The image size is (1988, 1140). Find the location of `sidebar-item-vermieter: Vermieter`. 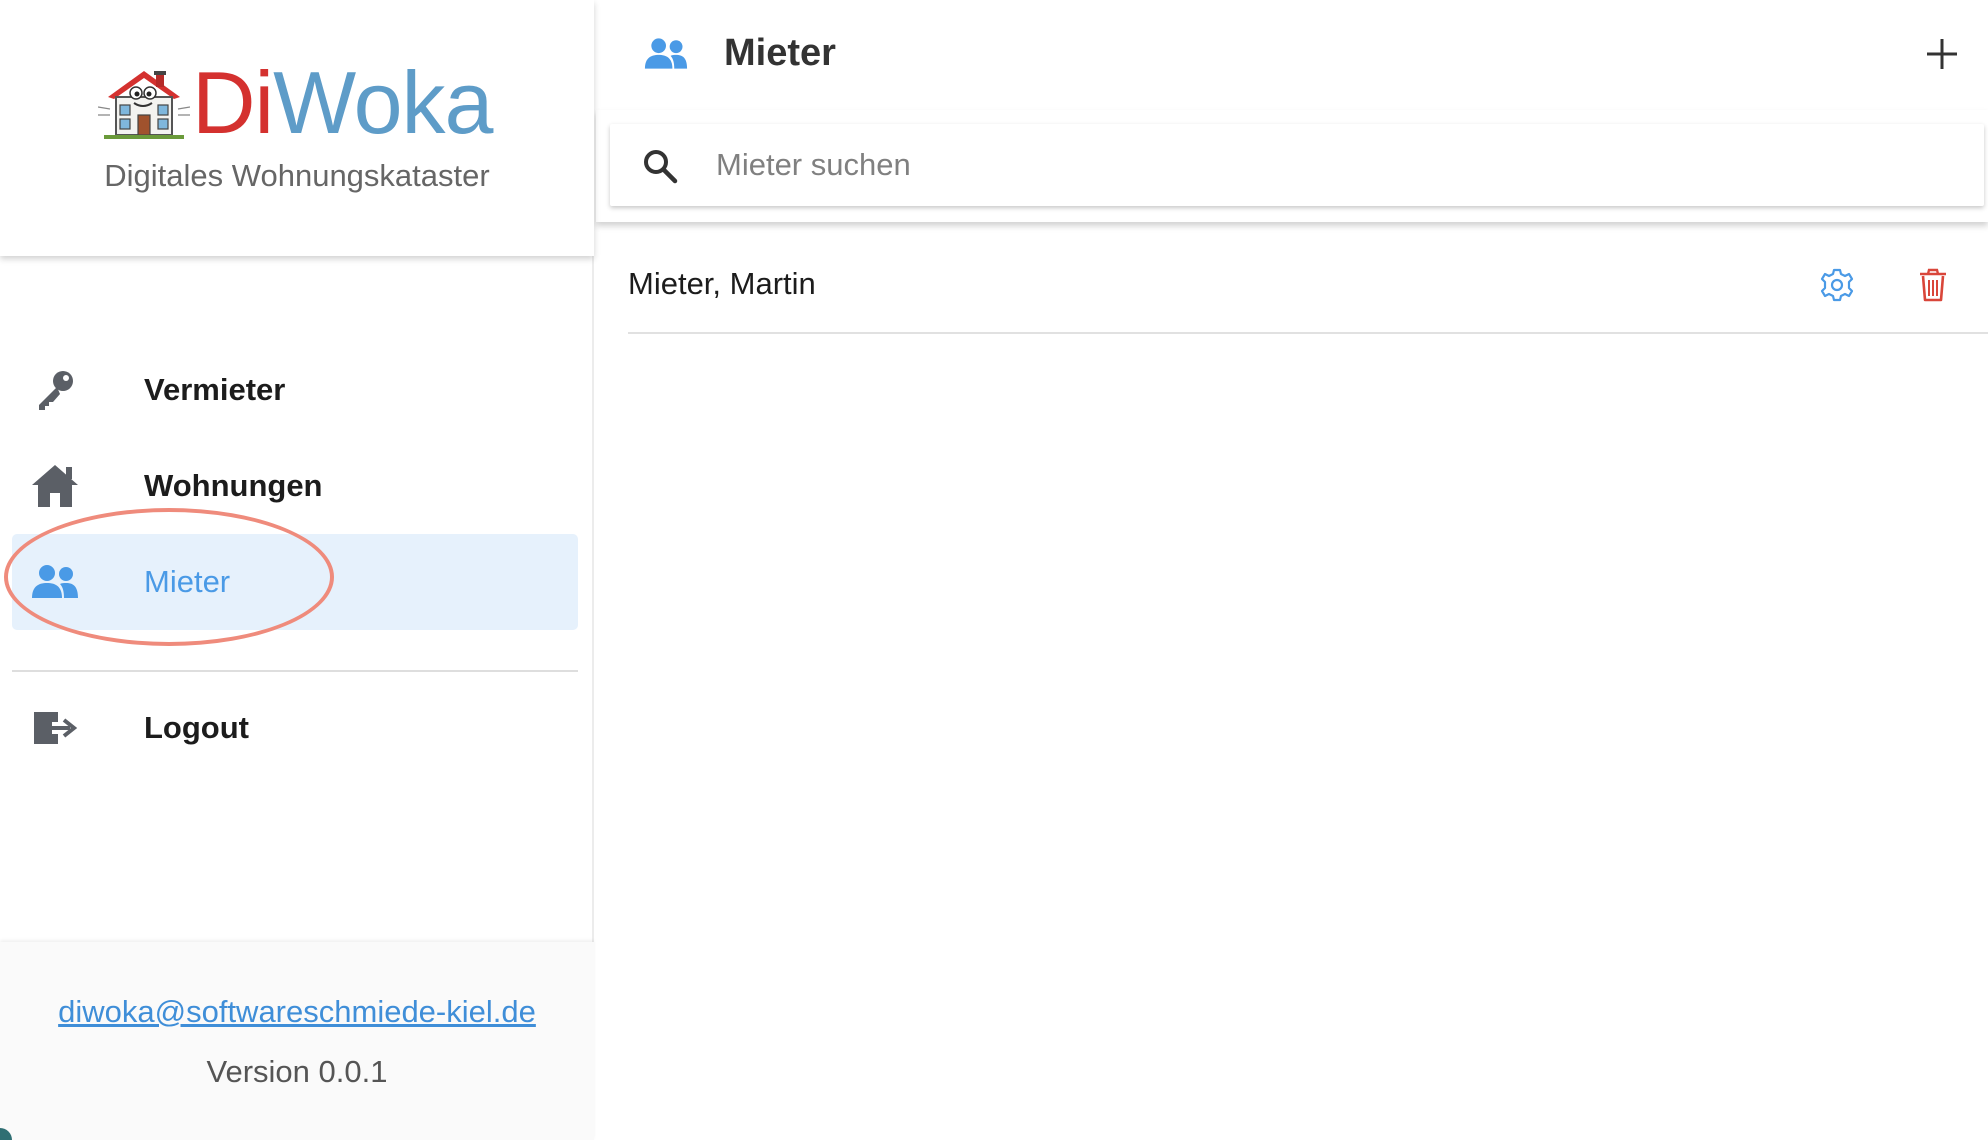

sidebar-item-vermieter: Vermieter is located at coordinates (295, 390).